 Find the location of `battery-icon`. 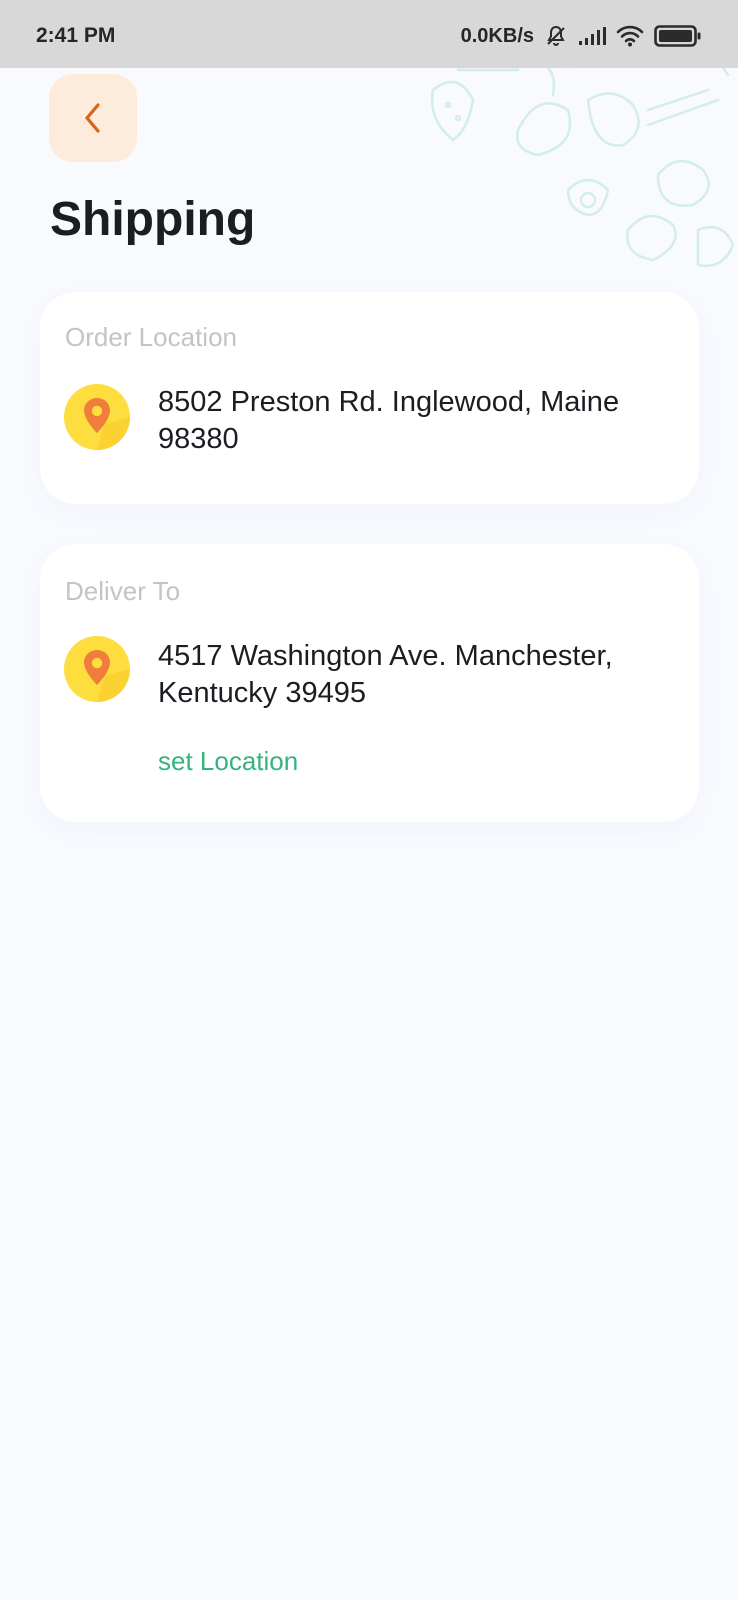

battery-icon is located at coordinates (678, 36).